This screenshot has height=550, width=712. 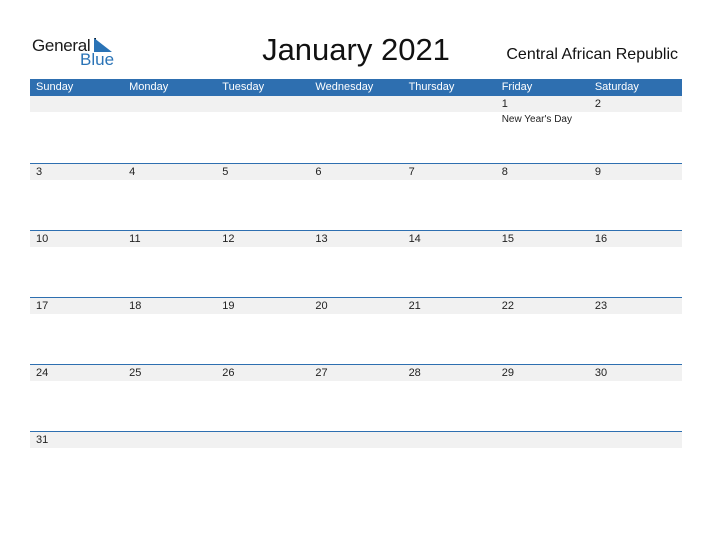 I want to click on day-cell: 21, so click(x=449, y=328).